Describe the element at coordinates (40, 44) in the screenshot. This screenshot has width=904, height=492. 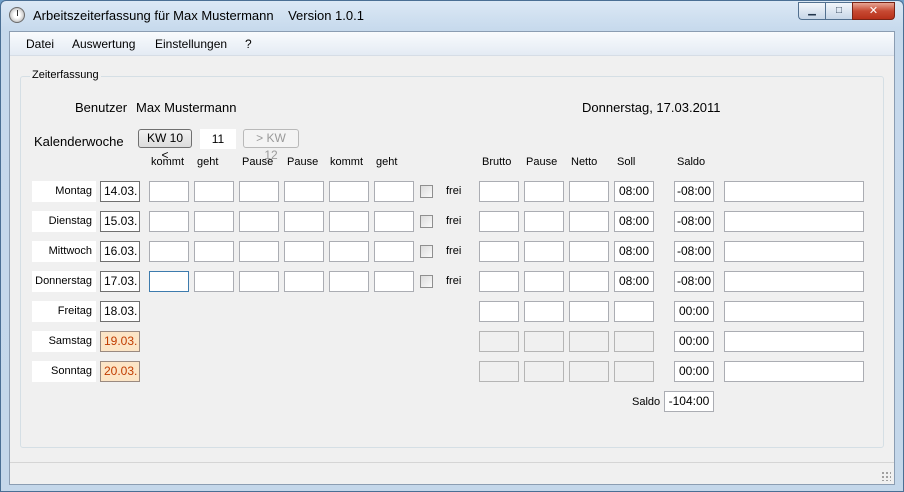
I see `menu-datei: Datei` at that location.